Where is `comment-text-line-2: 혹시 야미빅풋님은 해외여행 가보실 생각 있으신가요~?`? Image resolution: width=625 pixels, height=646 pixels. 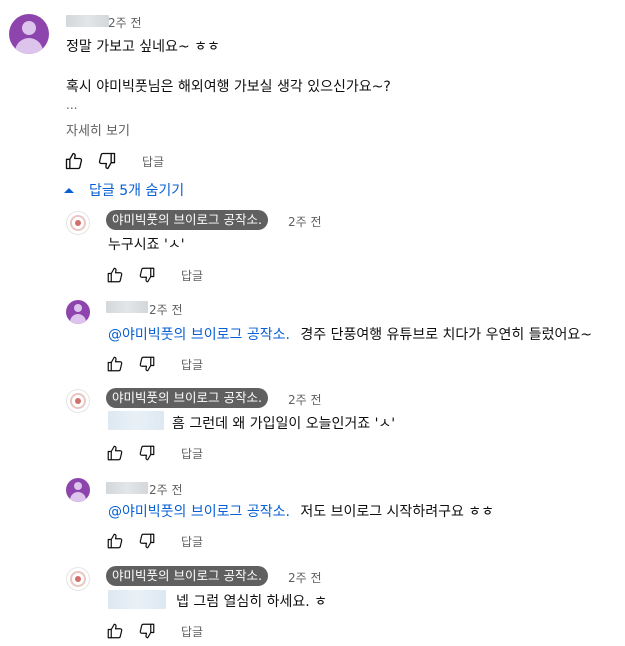
comment-text-line-2: 혹시 야미빅풋님은 해외여행 가보실 생각 있으신가요~? is located at coordinates (228, 87).